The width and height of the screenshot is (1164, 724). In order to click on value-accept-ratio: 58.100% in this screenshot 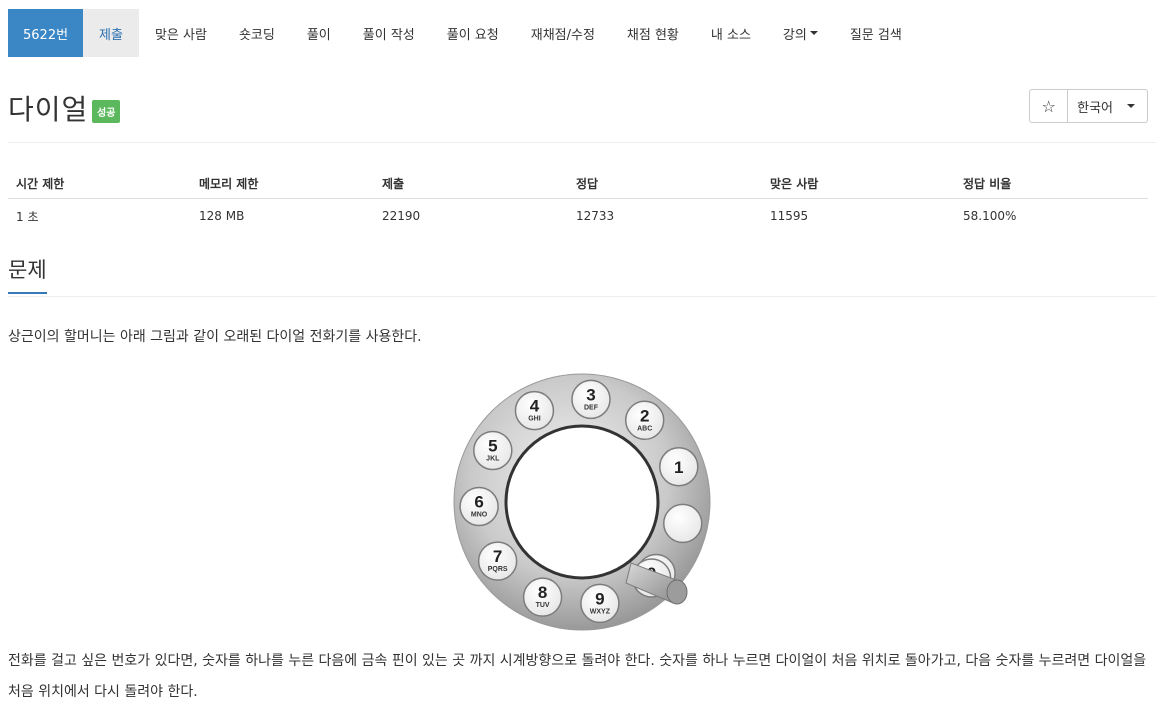, I will do `click(990, 216)`.